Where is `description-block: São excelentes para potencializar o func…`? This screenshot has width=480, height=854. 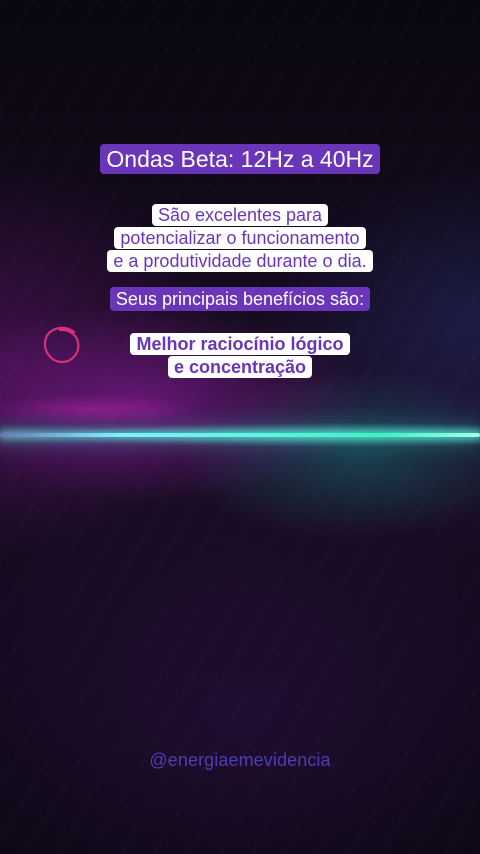 description-block: São excelentes para potencializar o func… is located at coordinates (240, 238).